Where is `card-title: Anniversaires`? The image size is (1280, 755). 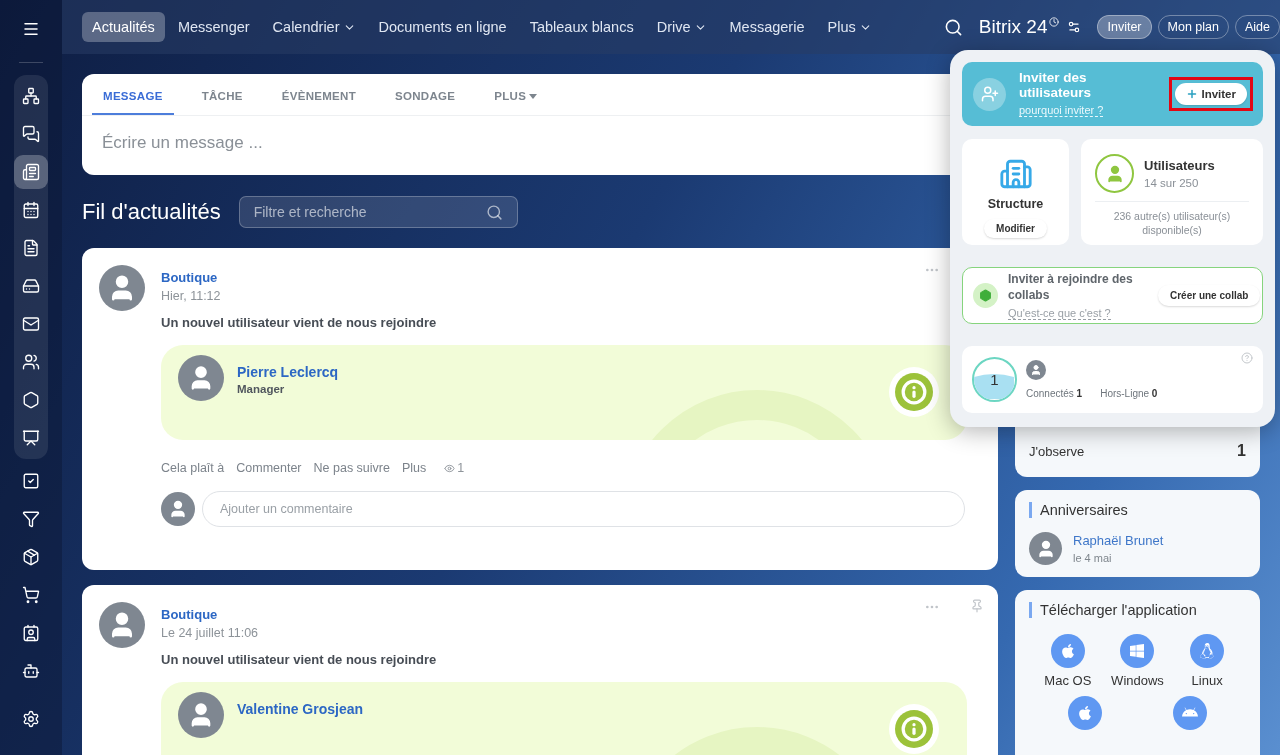 card-title: Anniversaires is located at coordinates (1137, 510).